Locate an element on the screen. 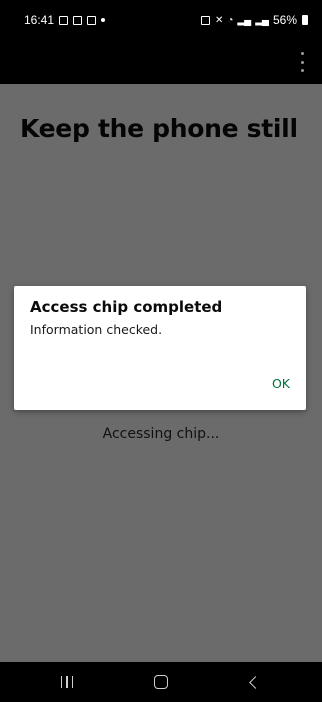  mail-icon is located at coordinates (92, 20).